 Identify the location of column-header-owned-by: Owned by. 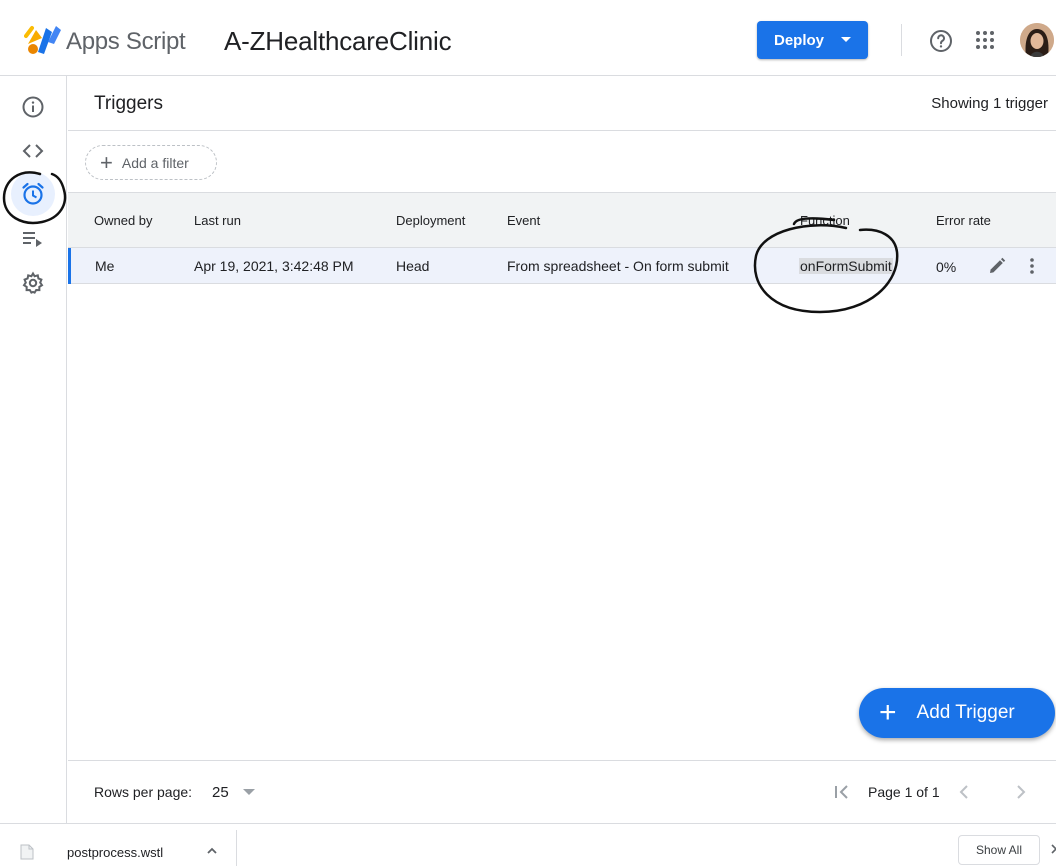
(123, 220).